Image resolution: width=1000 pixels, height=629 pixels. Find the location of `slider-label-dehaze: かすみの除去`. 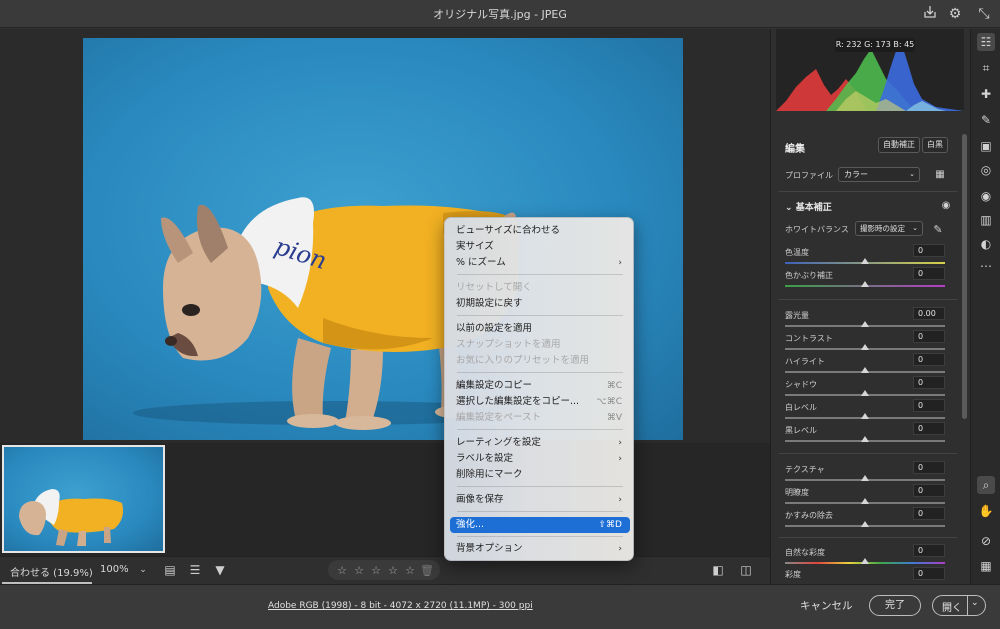

slider-label-dehaze: かすみの除去 is located at coordinates (809, 515).